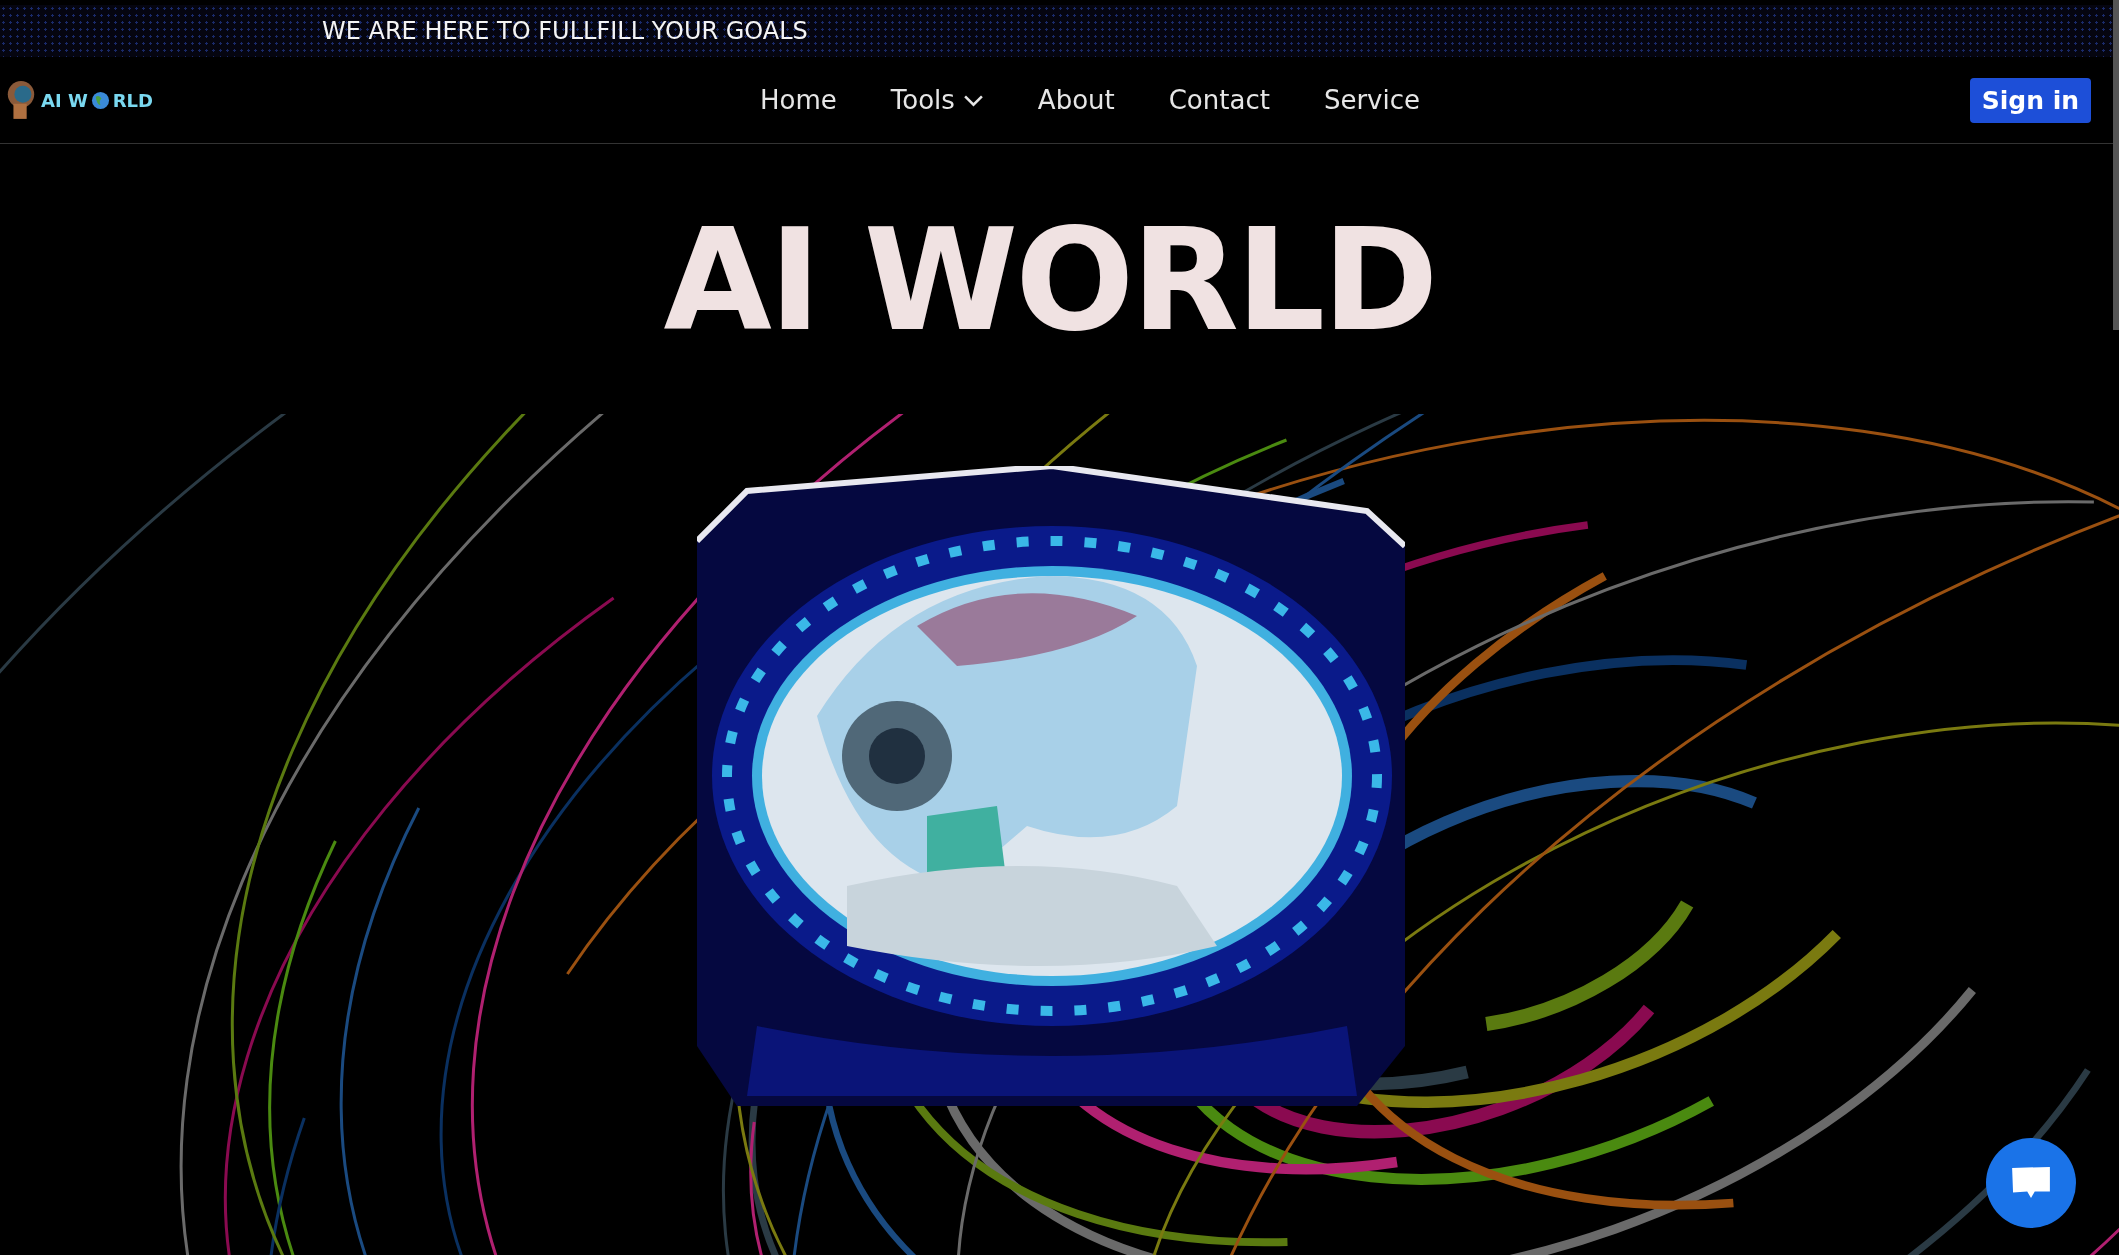 This screenshot has height=1255, width=2119. I want to click on nav-link: Tools, so click(937, 100).